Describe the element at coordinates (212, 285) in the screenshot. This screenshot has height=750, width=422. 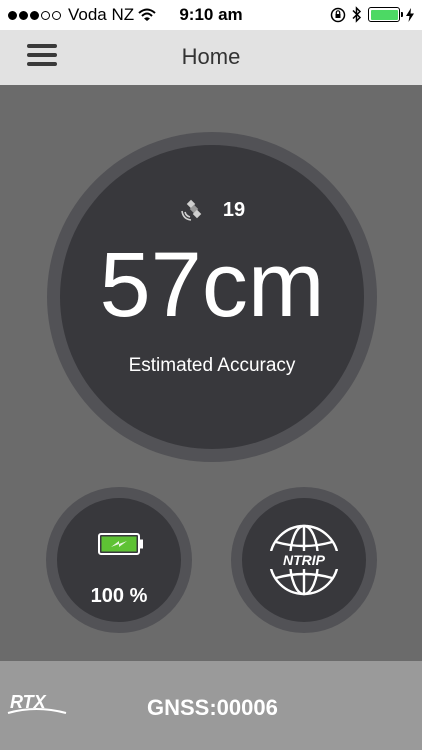
I see `accuracy-value: 57cm` at that location.